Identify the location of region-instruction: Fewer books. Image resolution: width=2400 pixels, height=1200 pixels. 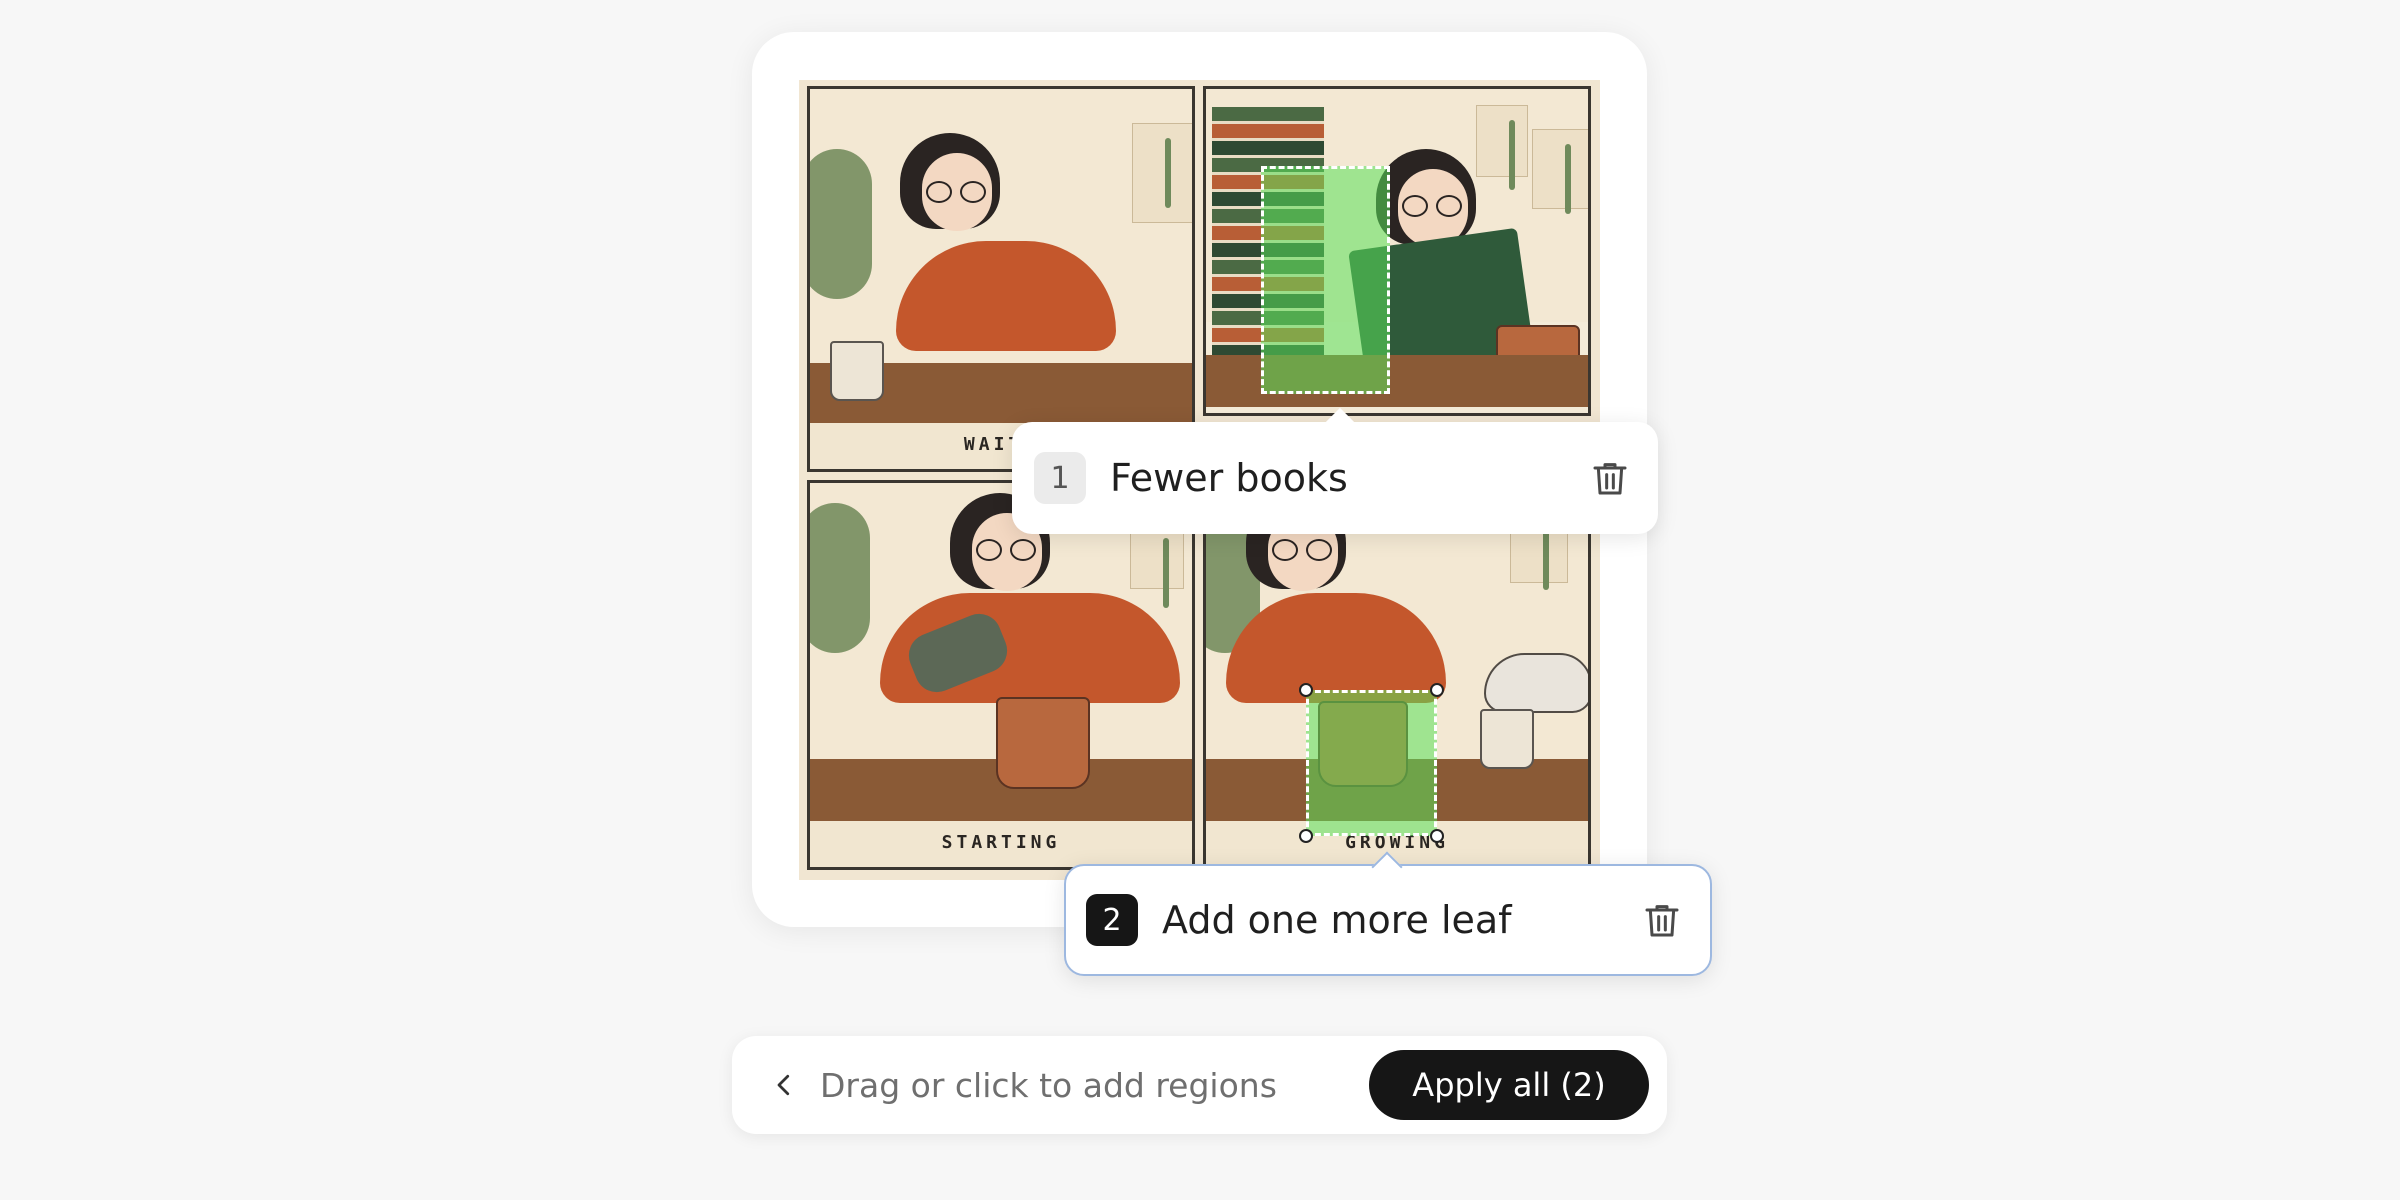
(1350, 478).